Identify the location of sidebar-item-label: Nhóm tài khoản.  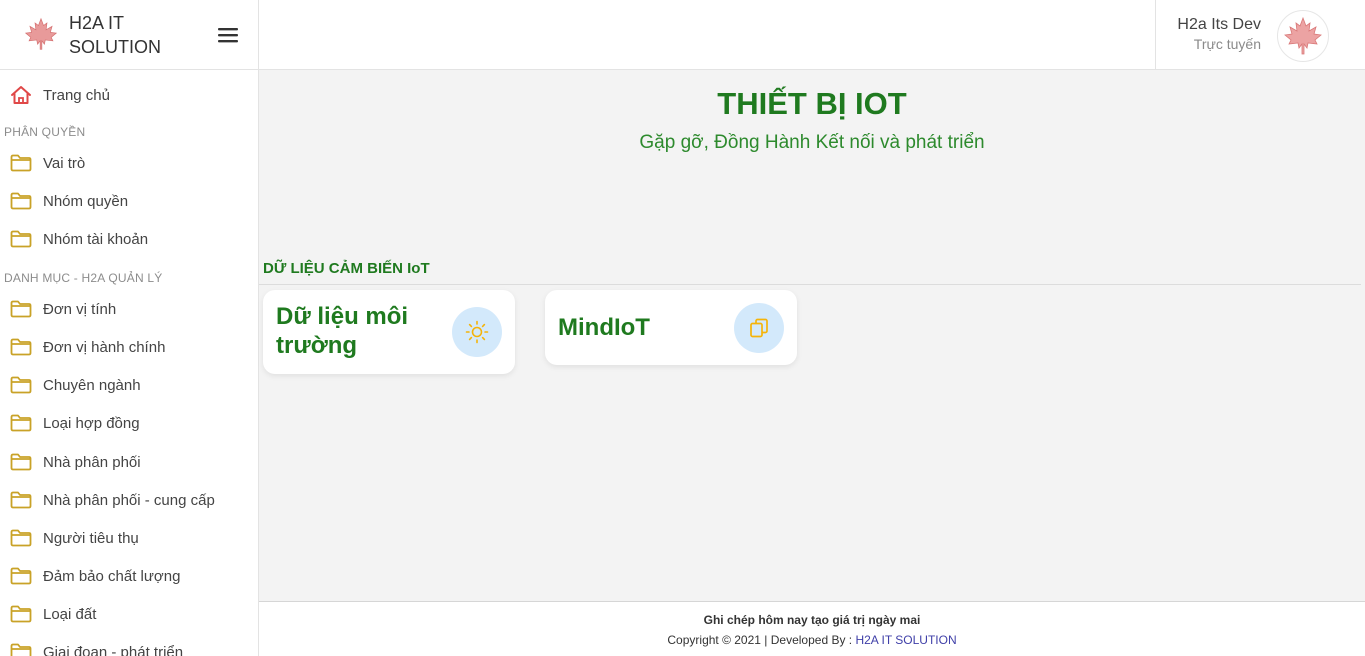
(96, 239).